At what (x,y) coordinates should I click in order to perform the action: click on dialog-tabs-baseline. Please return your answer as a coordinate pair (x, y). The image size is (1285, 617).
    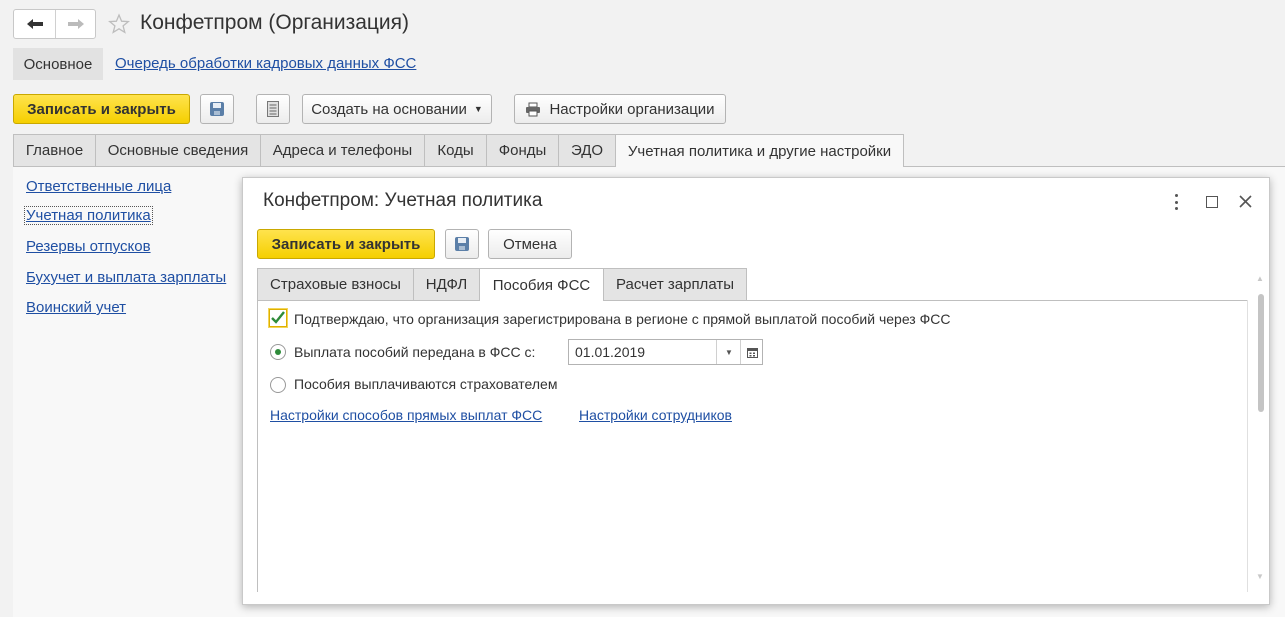
    Looking at the image, I should click on (752, 300).